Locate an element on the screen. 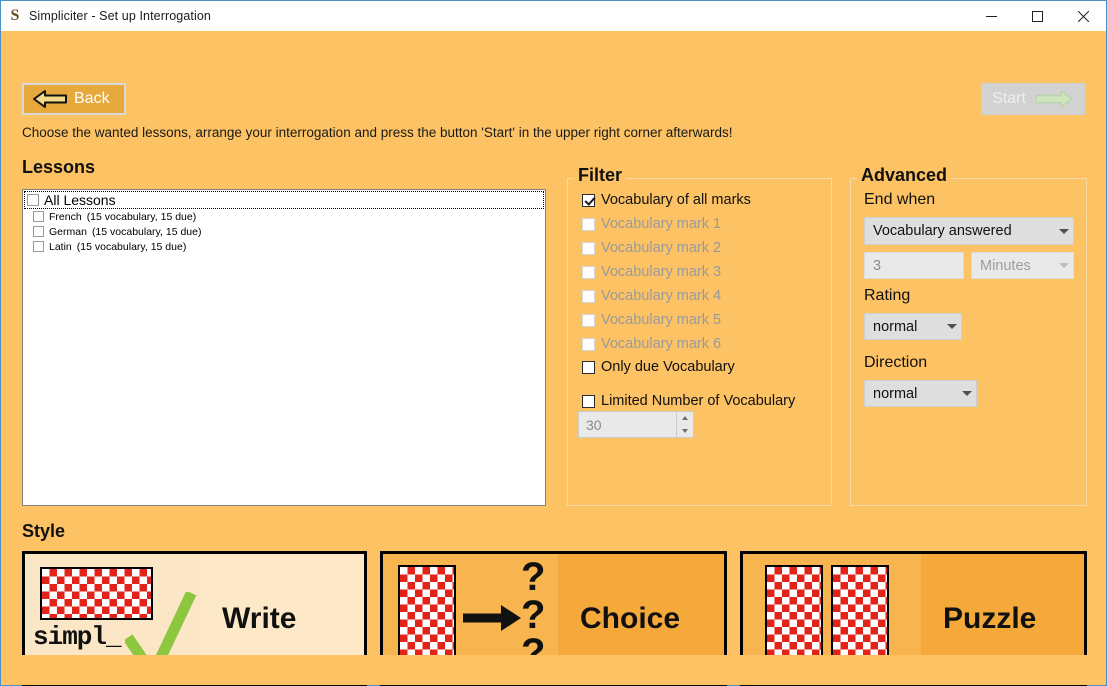 Image resolution: width=1107 pixels, height=686 pixels. checkbox-vocabulary-mark-2: Vocabulary mark 2 is located at coordinates (666, 248).